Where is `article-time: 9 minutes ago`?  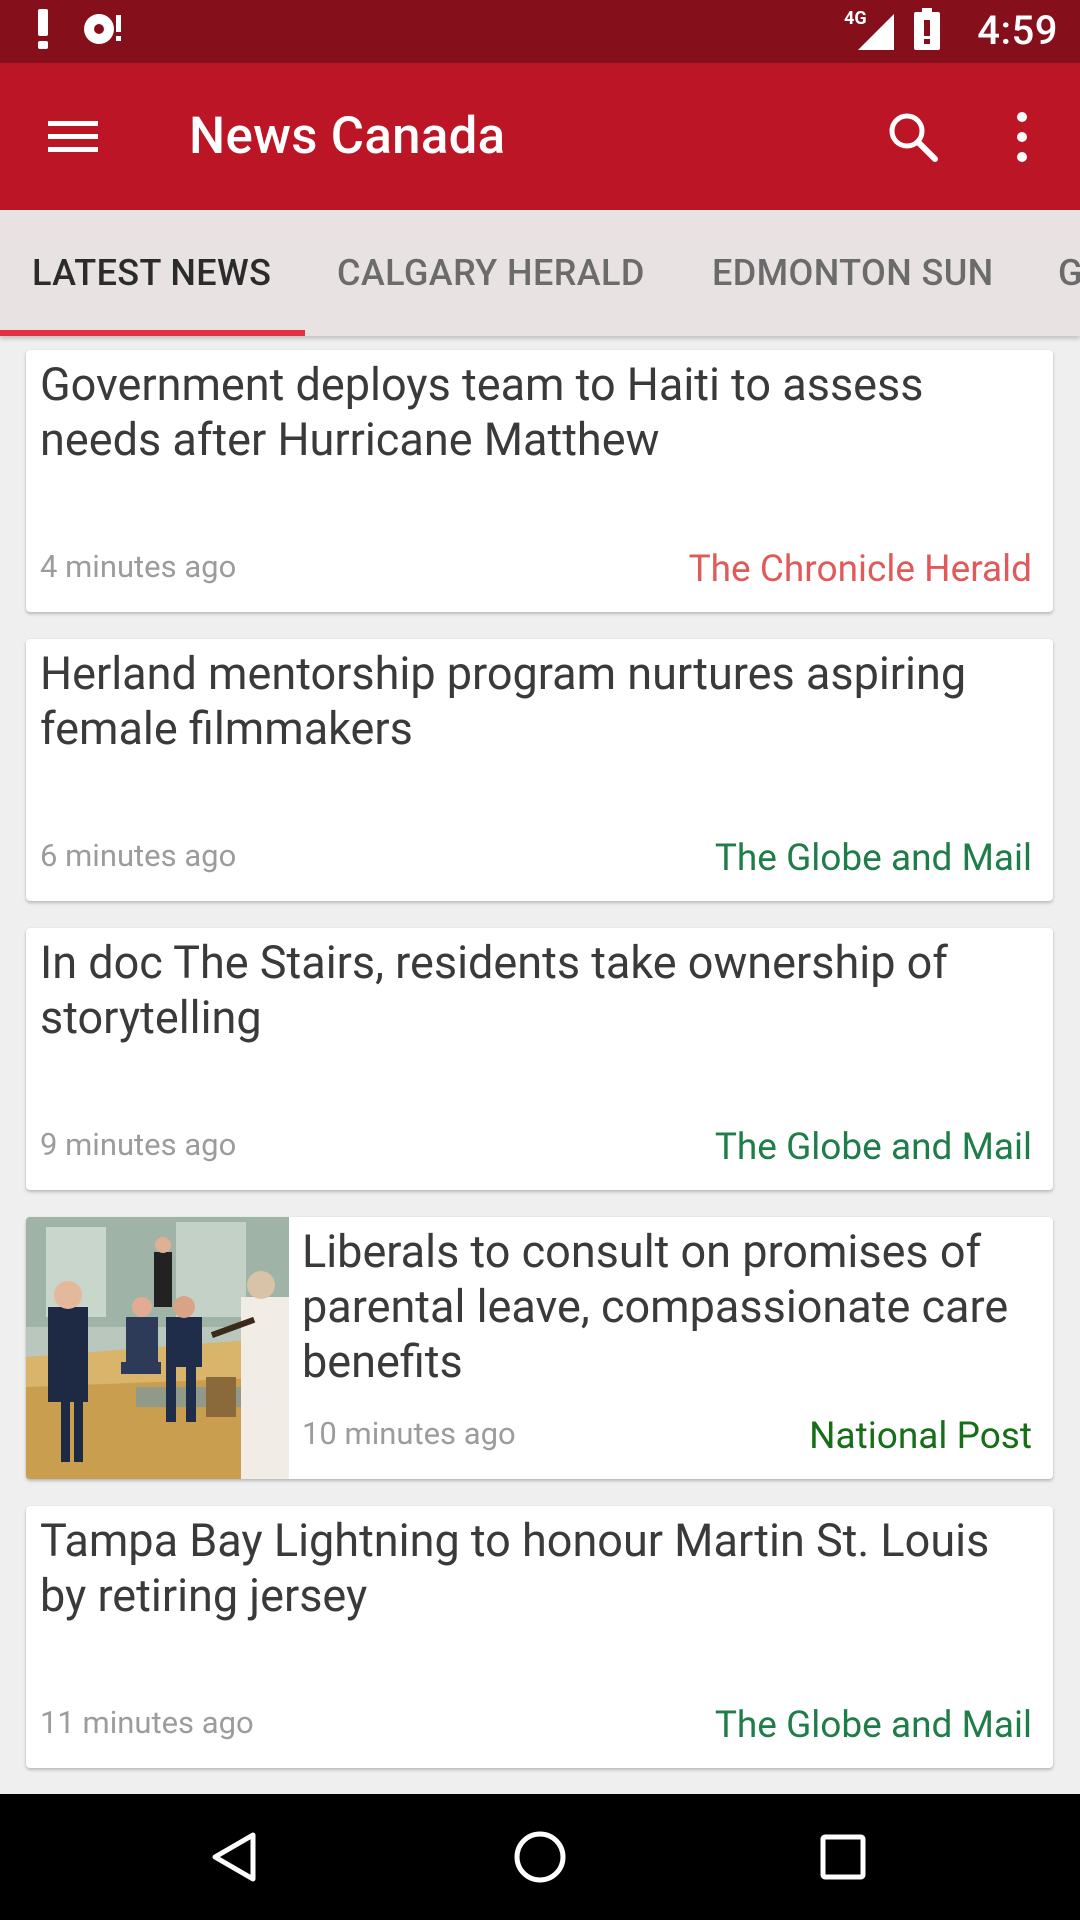 article-time: 9 minutes ago is located at coordinates (138, 1144).